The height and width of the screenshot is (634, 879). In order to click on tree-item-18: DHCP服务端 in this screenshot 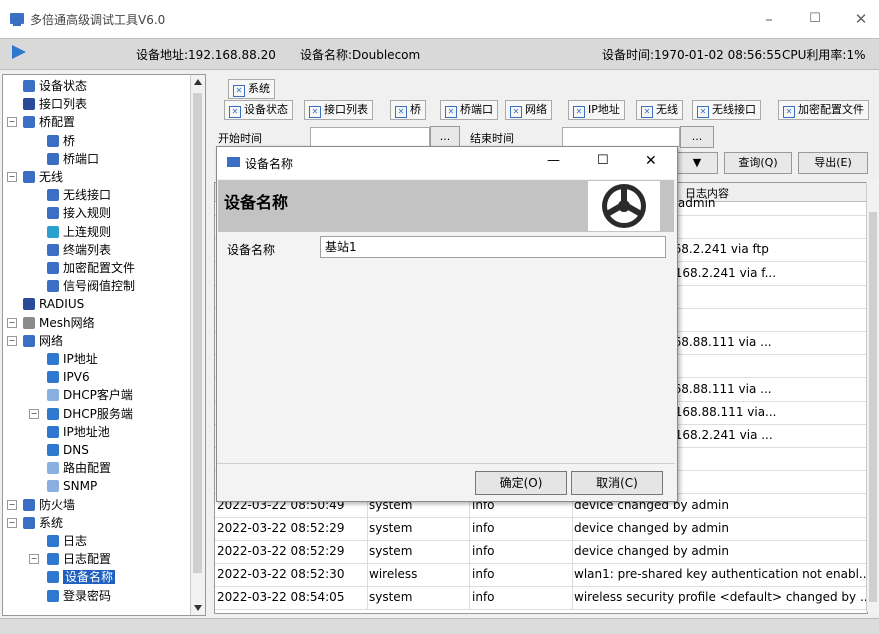, I will do `click(90, 414)`.